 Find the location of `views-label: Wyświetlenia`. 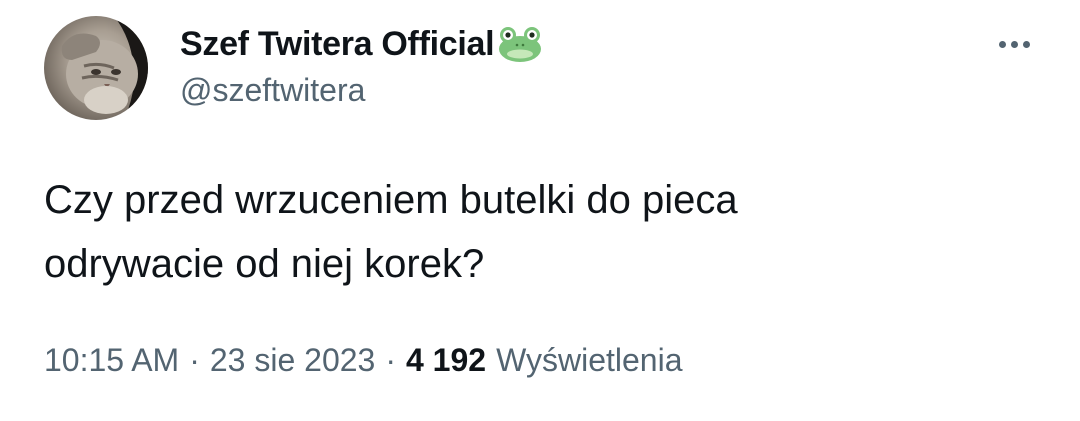

views-label: Wyświetlenia is located at coordinates (589, 359).